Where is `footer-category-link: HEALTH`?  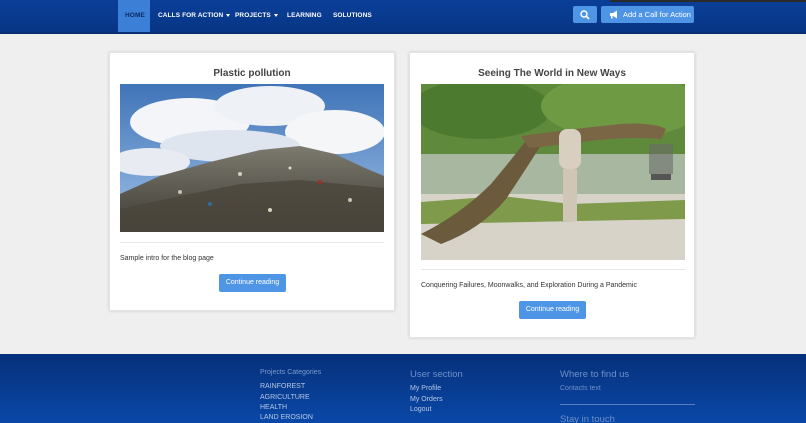
footer-category-link: HEALTH is located at coordinates (273, 407).